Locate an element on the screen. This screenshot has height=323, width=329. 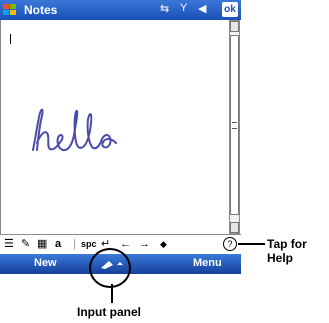
scroll-grip-icon is located at coordinates (234, 125).